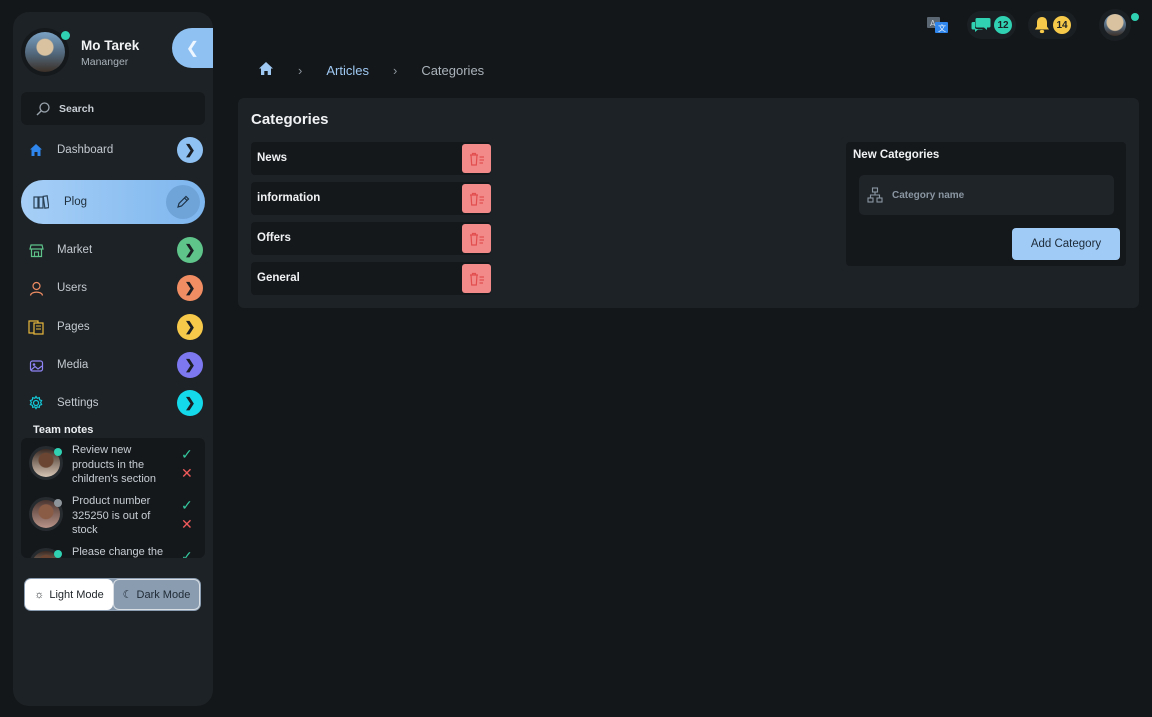  Describe the element at coordinates (453, 70) in the screenshot. I see `breadcrumb-current: Categories` at that location.